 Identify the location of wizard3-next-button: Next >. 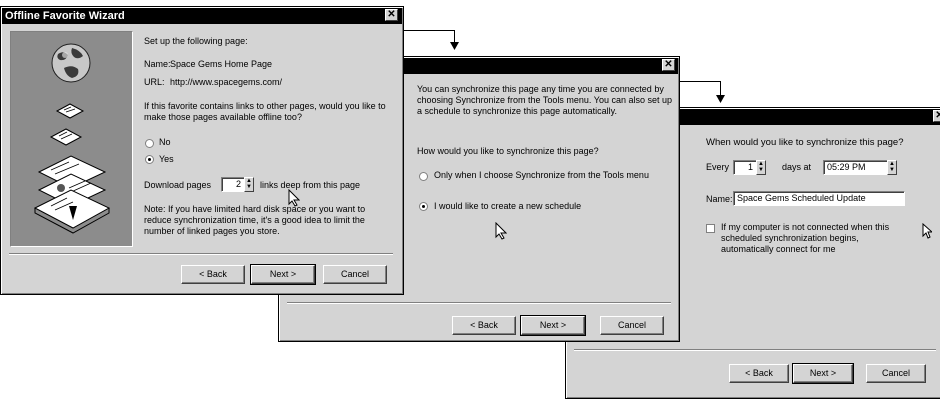
(823, 373).